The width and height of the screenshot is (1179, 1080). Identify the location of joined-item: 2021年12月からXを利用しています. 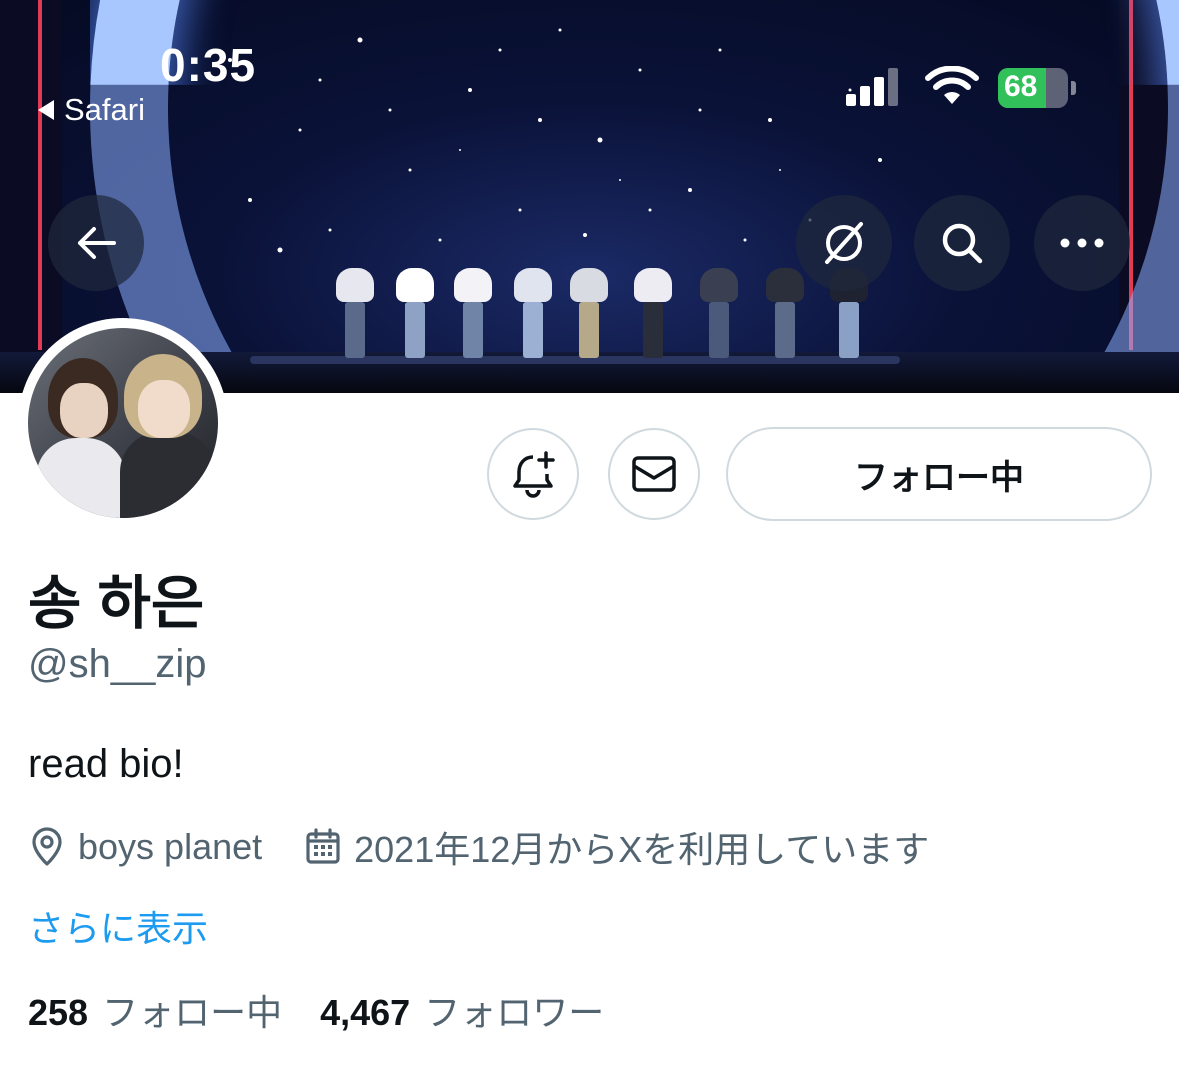
(616, 847).